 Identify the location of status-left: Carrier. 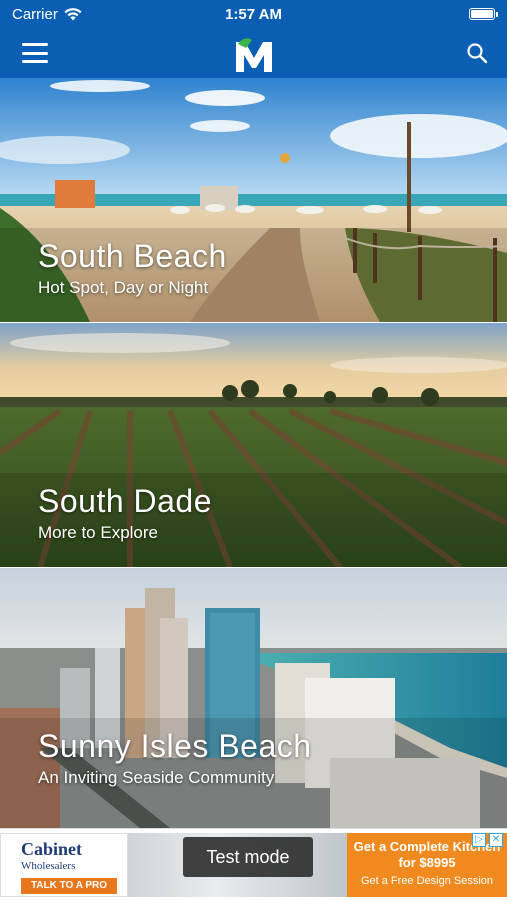
(47, 14).